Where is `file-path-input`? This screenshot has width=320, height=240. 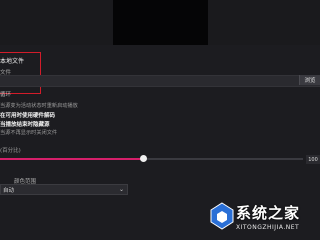 file-path-input is located at coordinates (160, 81).